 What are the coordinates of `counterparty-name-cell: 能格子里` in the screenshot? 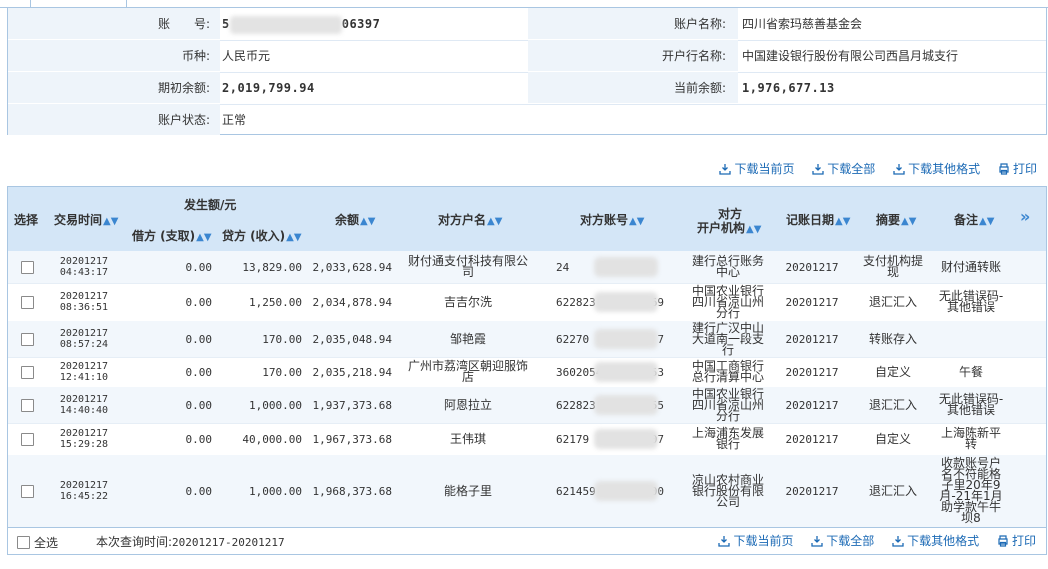 It's located at (467, 490).